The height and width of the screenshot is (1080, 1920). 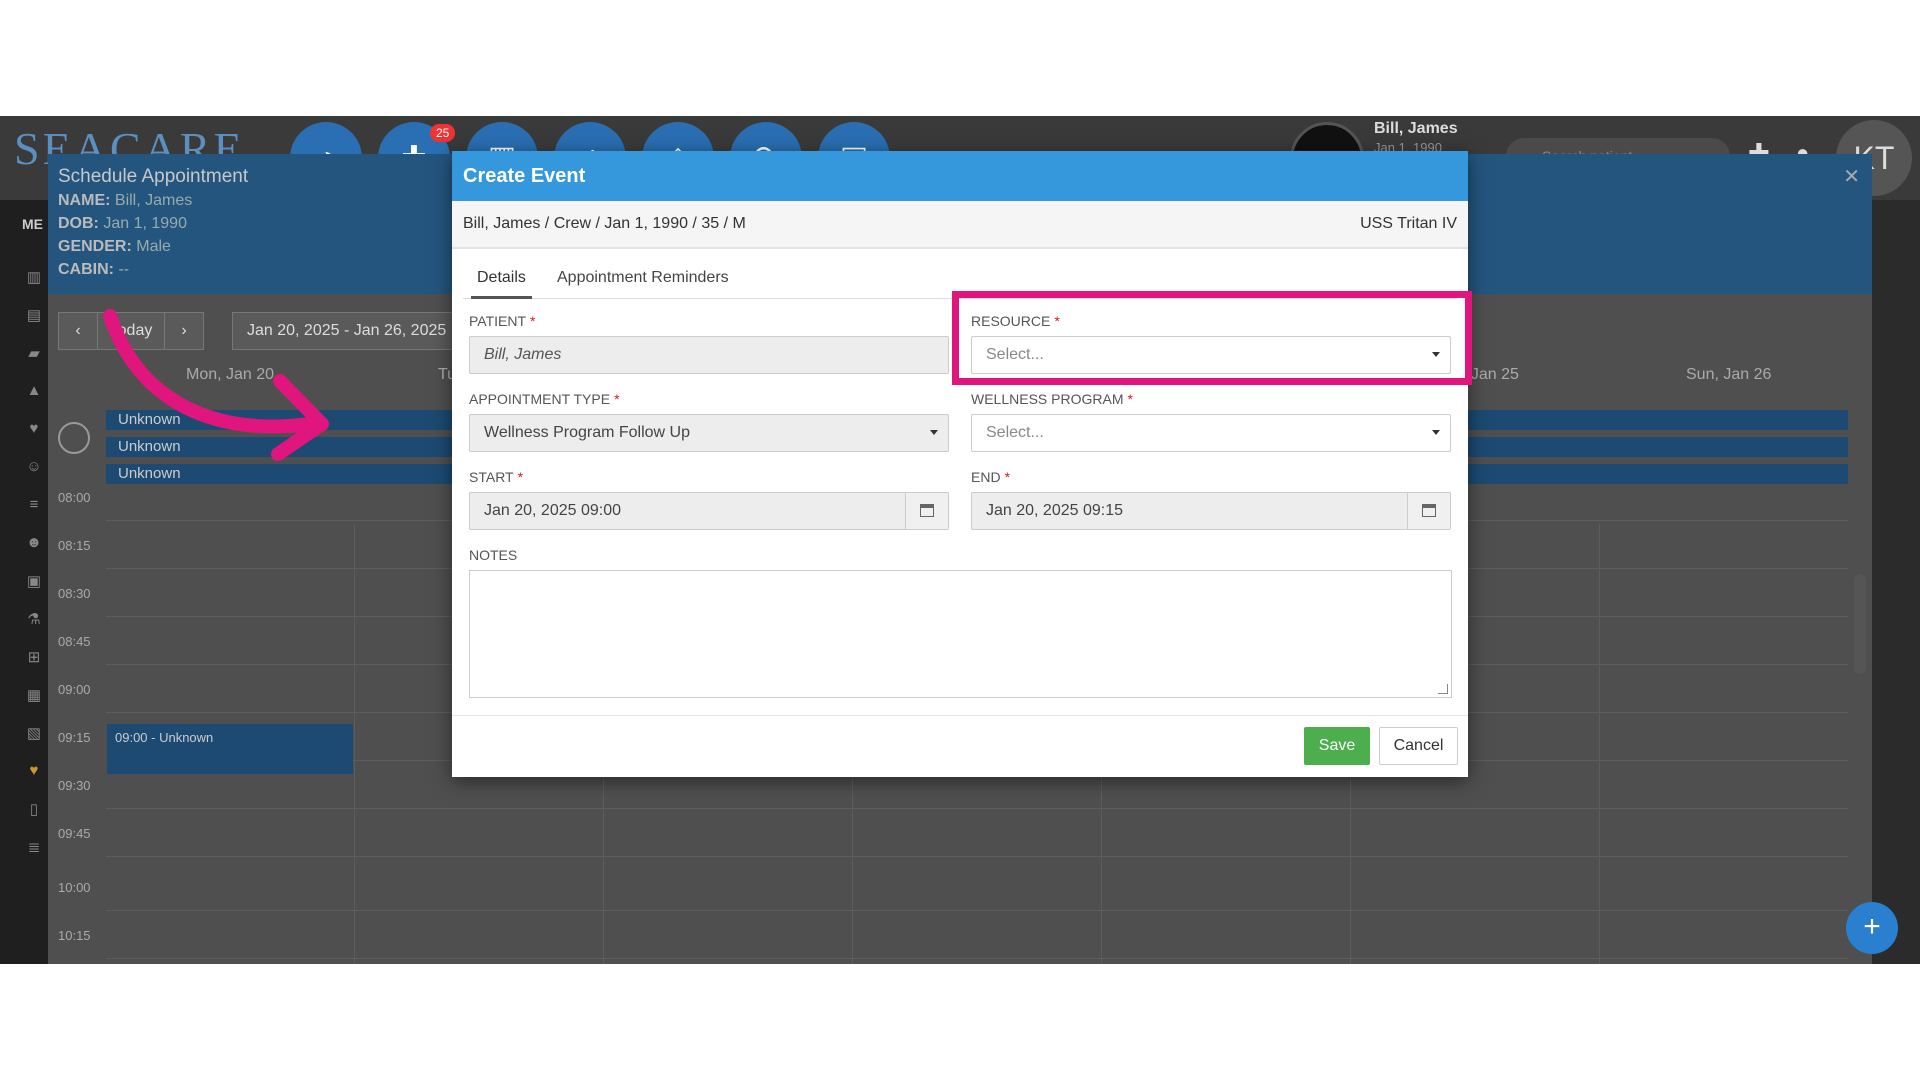 What do you see at coordinates (34, 315) in the screenshot?
I see `list-icon: ▤` at bounding box center [34, 315].